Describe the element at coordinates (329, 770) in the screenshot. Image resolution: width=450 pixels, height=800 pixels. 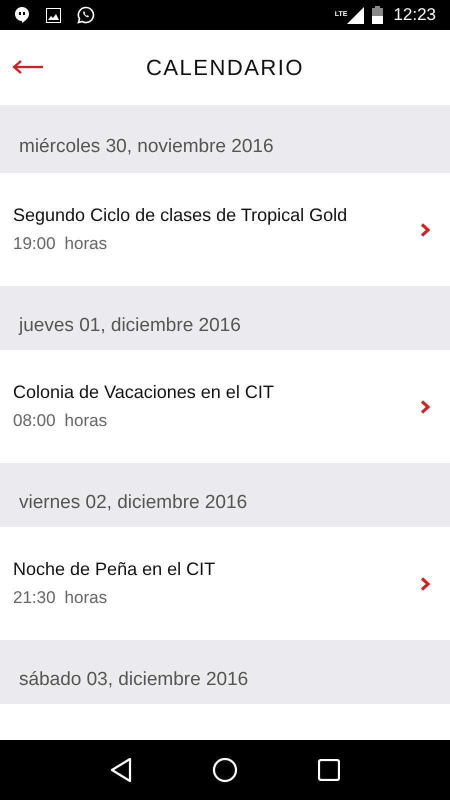
I see `recents-nav-icon` at that location.